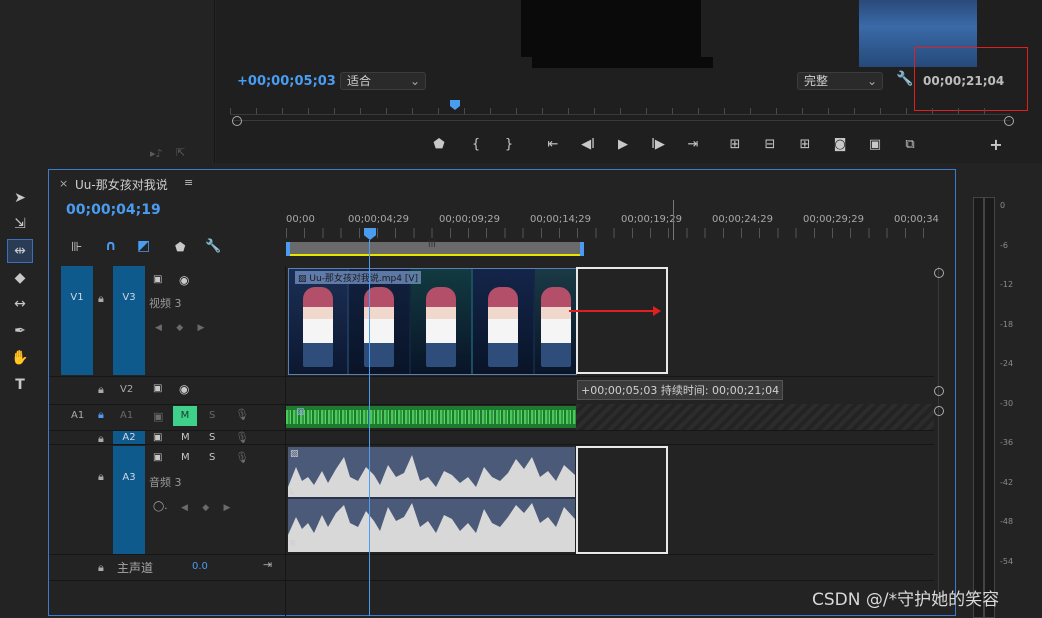 The image size is (1042, 618). Describe the element at coordinates (939, 411) in the screenshot. I see `scroll-handle-bottom` at that location.